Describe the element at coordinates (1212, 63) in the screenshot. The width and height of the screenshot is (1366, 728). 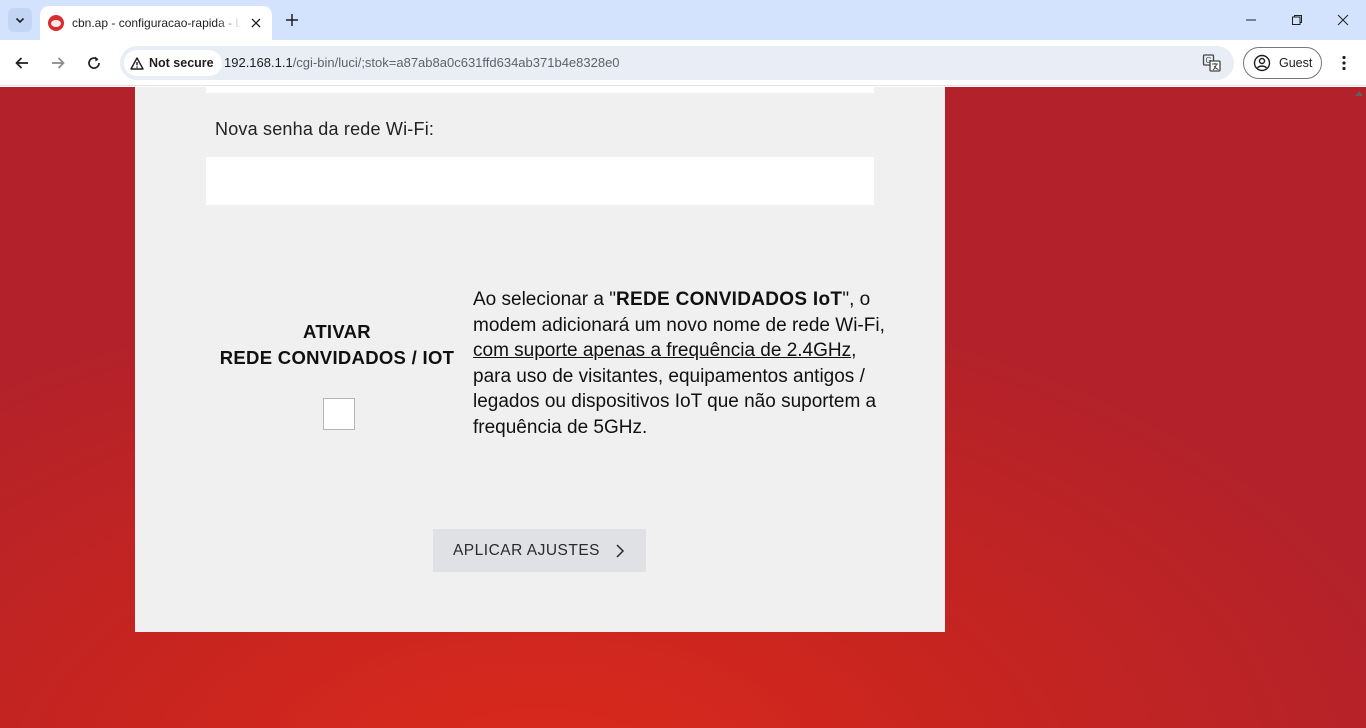
I see `translate-icon: G` at that location.